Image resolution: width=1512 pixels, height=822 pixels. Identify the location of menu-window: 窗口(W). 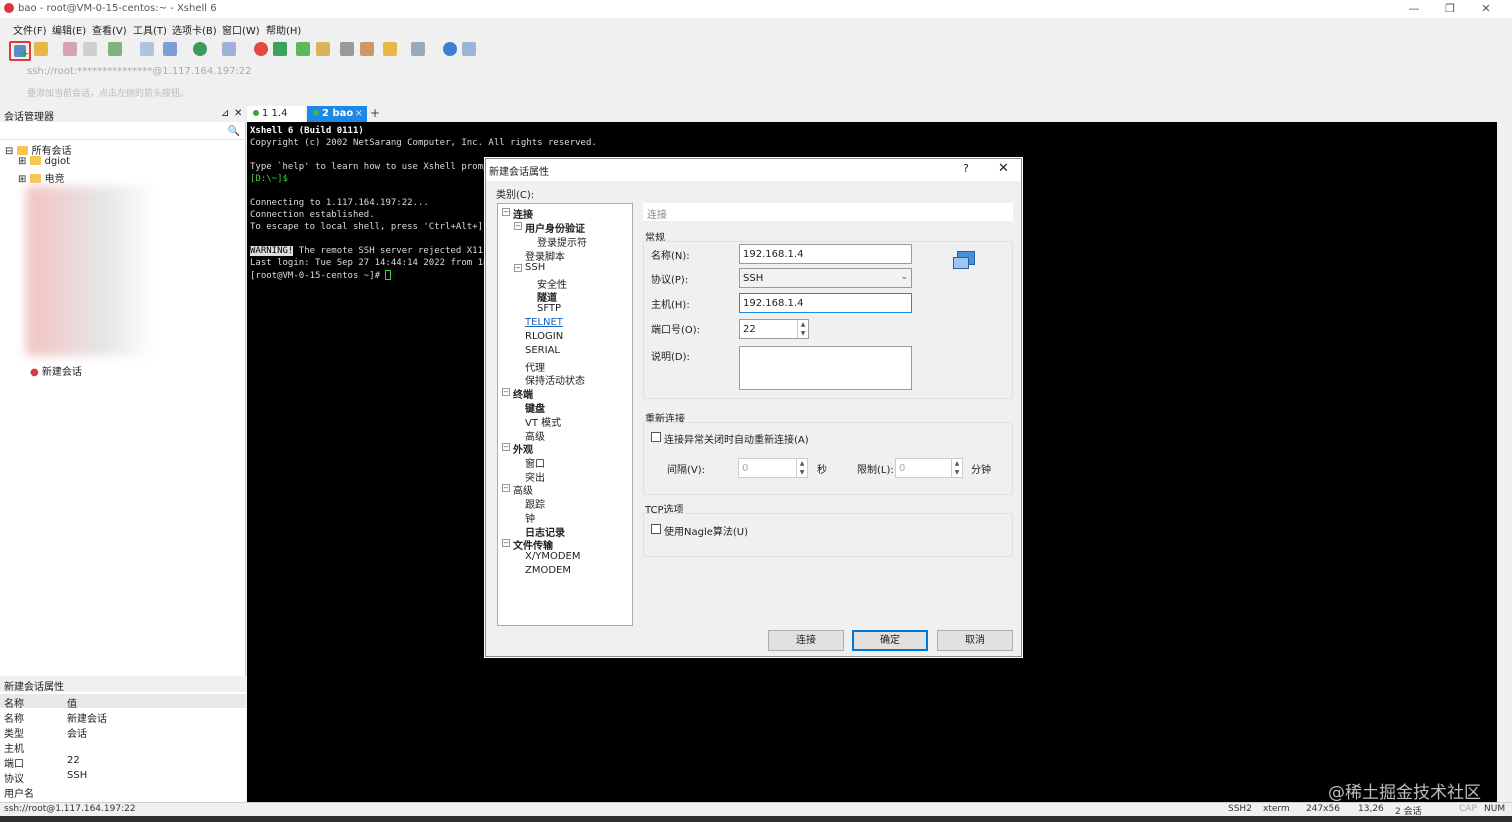
(241, 29).